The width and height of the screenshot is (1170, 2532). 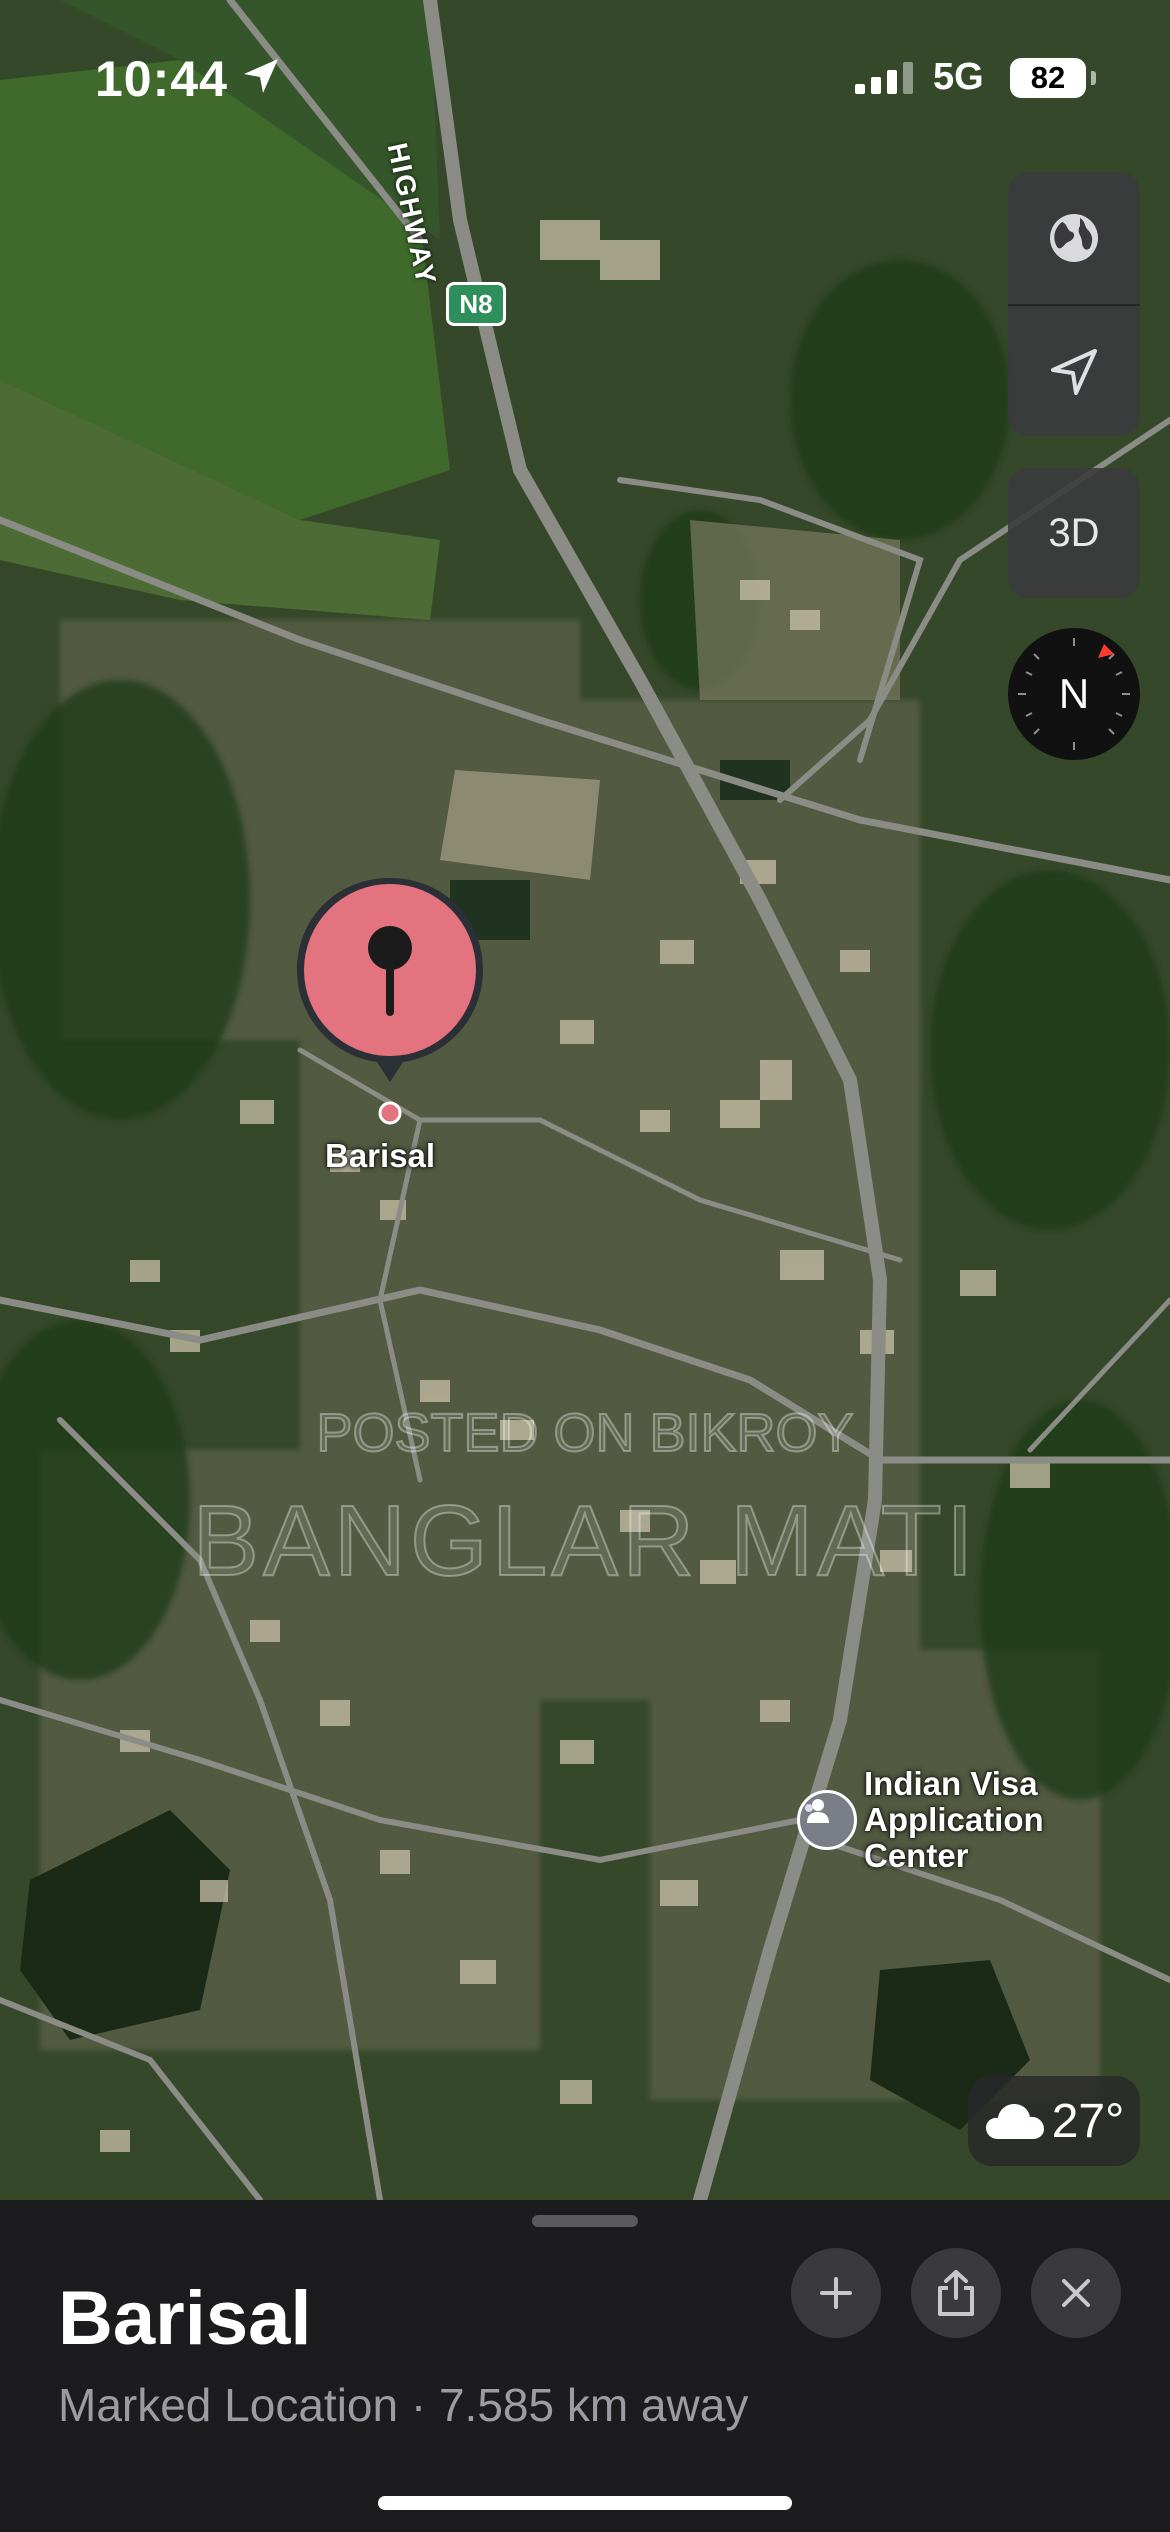 What do you see at coordinates (476, 304) in the screenshot?
I see `highway-shield: N8` at bounding box center [476, 304].